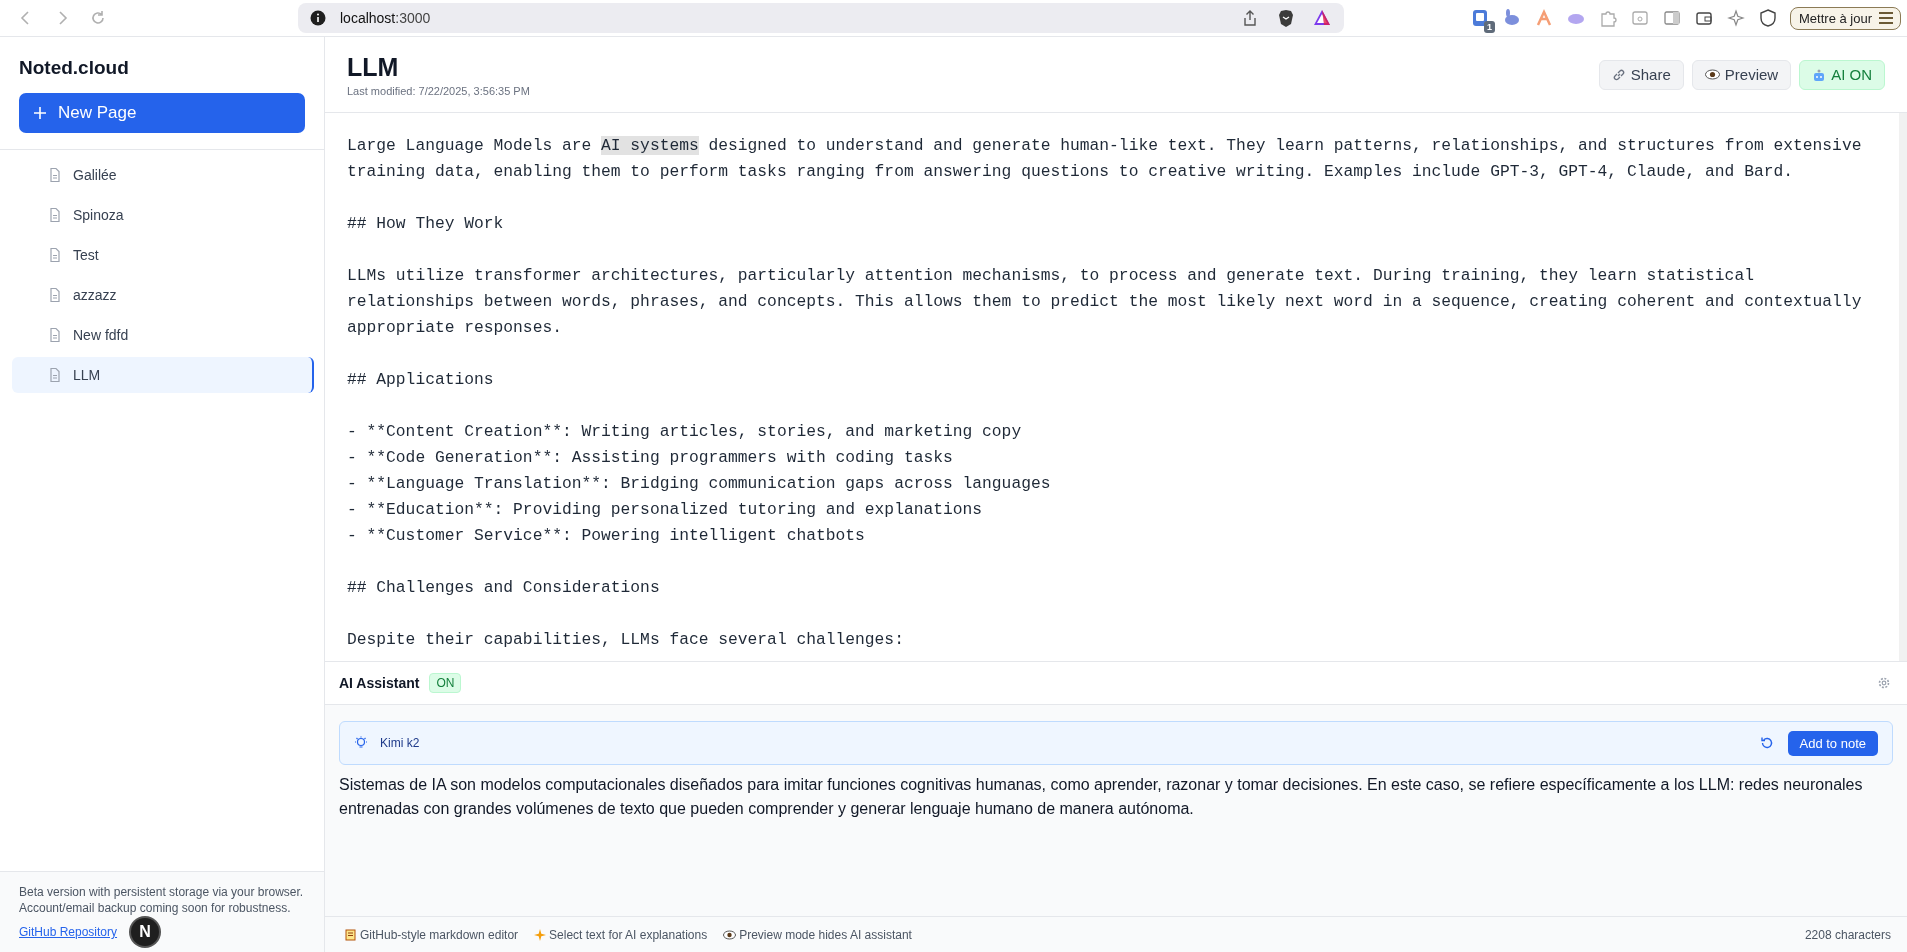 This screenshot has height=952, width=1907. Describe the element at coordinates (361, 743) in the screenshot. I see `lightbulb-icon` at that location.